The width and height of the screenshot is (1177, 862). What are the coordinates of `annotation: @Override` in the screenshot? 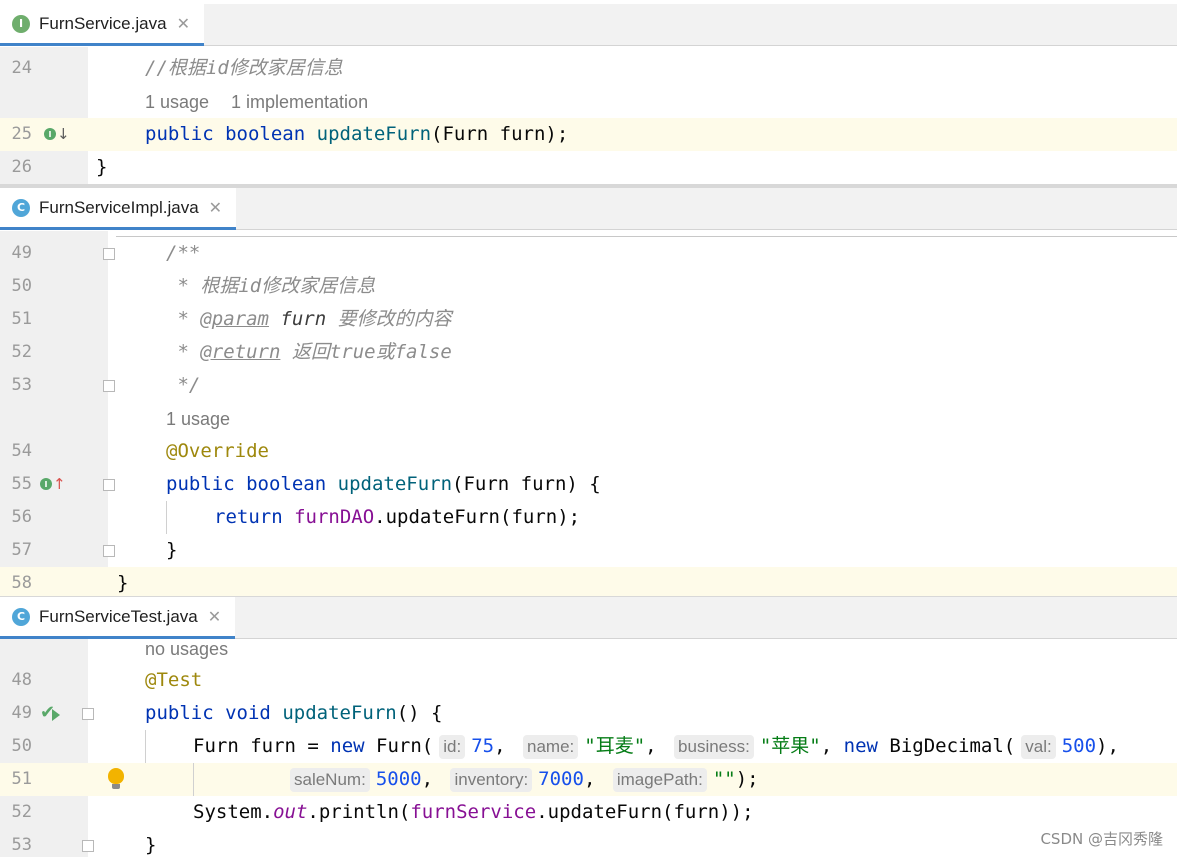 It's located at (217, 451).